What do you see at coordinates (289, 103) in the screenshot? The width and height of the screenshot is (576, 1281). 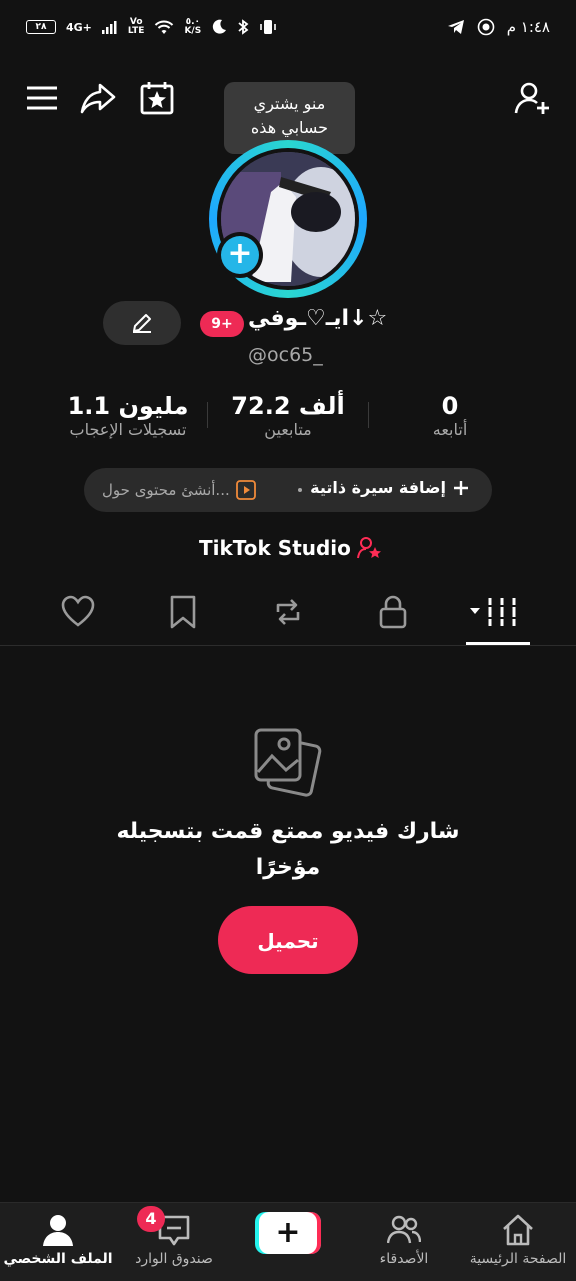 I see `tooltip-line1: منو يشتري` at bounding box center [289, 103].